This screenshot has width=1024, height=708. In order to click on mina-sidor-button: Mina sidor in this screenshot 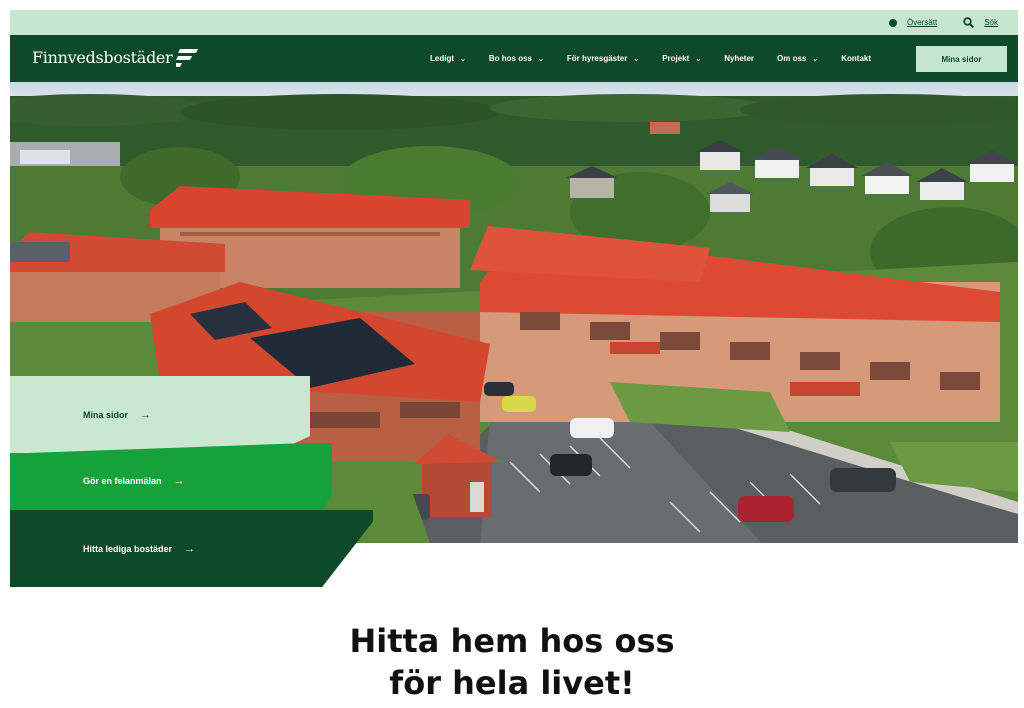, I will do `click(961, 59)`.